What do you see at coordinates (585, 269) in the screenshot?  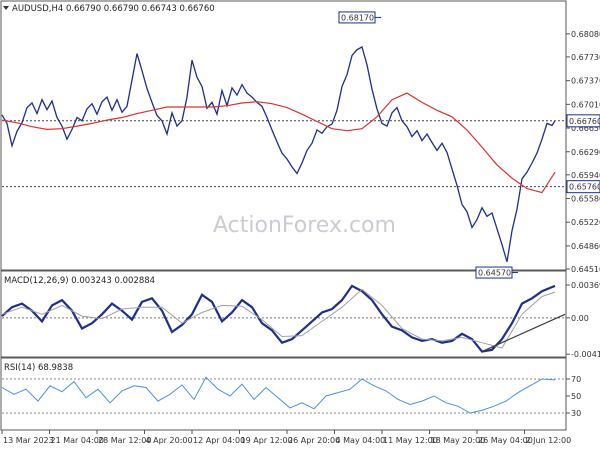 I see `price-y-tick-label: 0.64510` at bounding box center [585, 269].